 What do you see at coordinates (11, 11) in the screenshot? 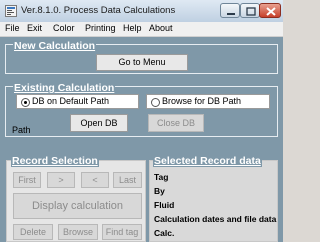
I see `app-icon` at bounding box center [11, 11].